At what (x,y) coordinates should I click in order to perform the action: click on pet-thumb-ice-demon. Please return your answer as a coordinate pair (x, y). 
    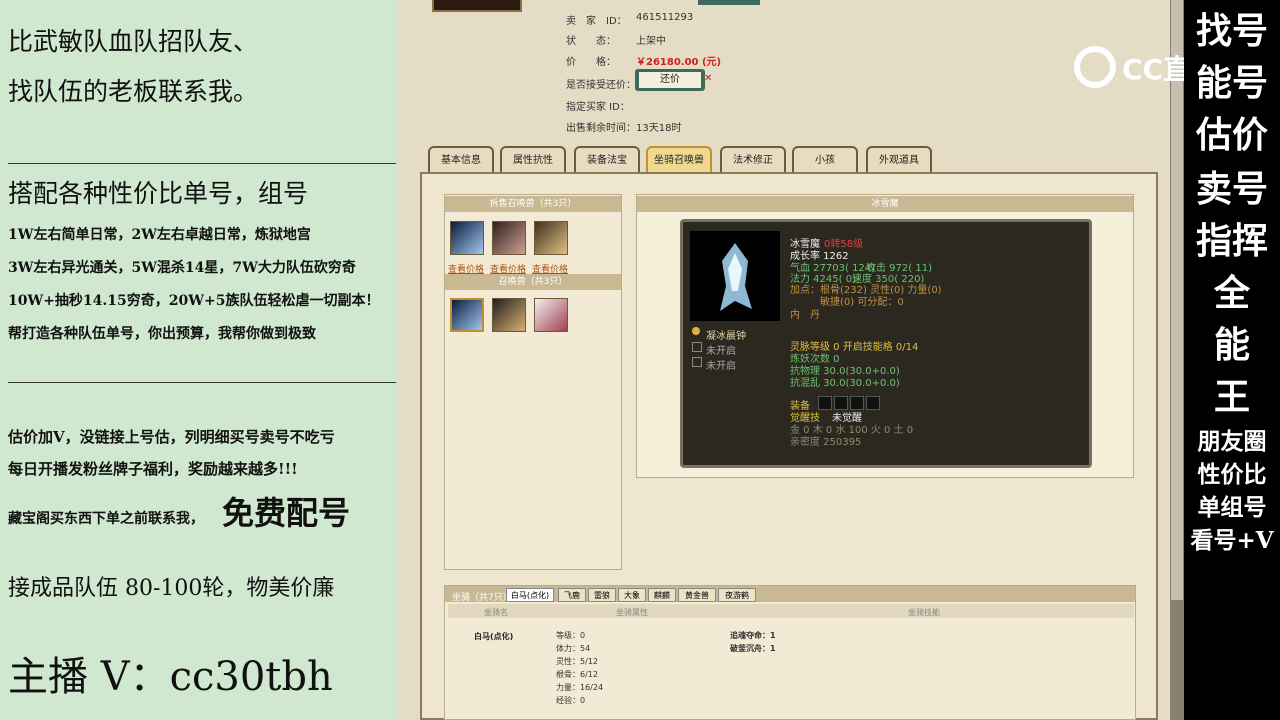
    Looking at the image, I should click on (467, 238).